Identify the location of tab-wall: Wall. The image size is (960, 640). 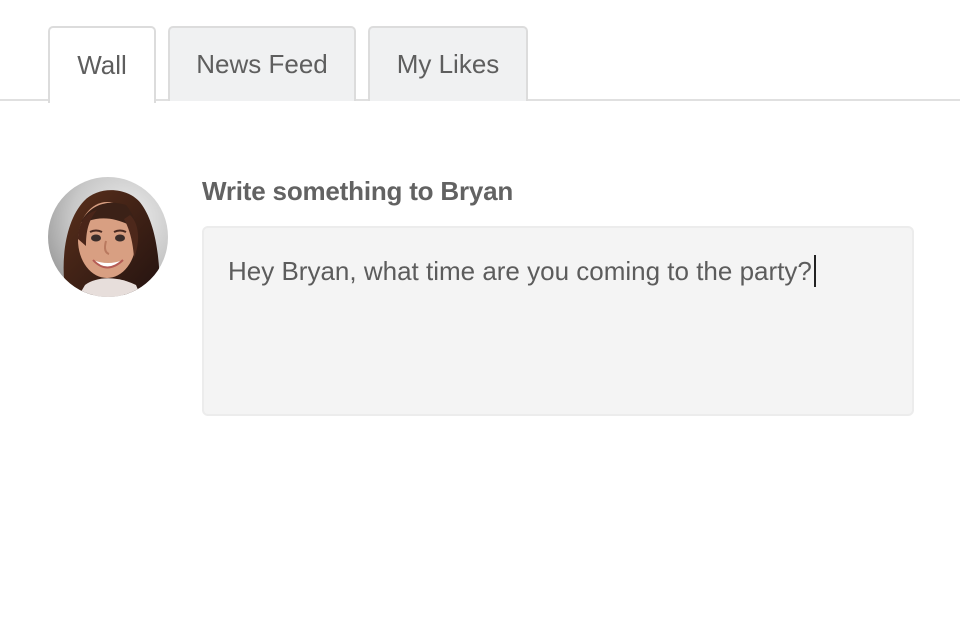
(102, 64).